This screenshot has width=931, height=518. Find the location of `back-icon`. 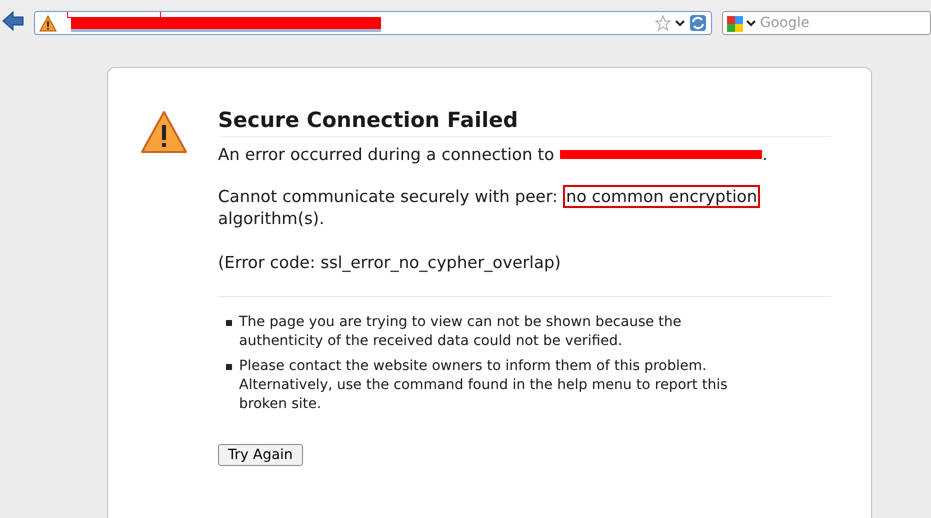

back-icon is located at coordinates (13, 21).